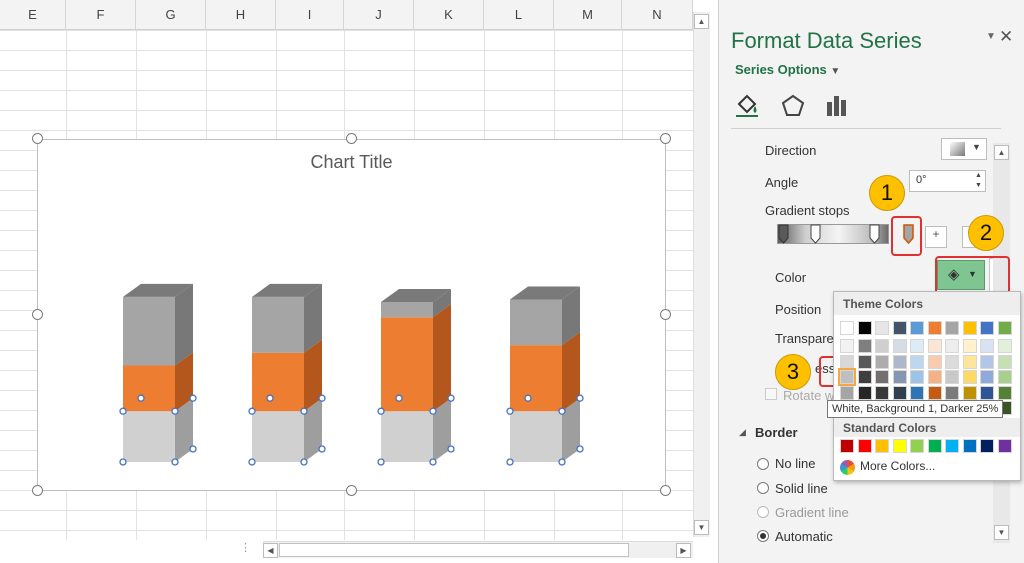 This screenshot has height=563, width=1024. I want to click on vertical-scrollbar: ▲ ▼, so click(701, 274).